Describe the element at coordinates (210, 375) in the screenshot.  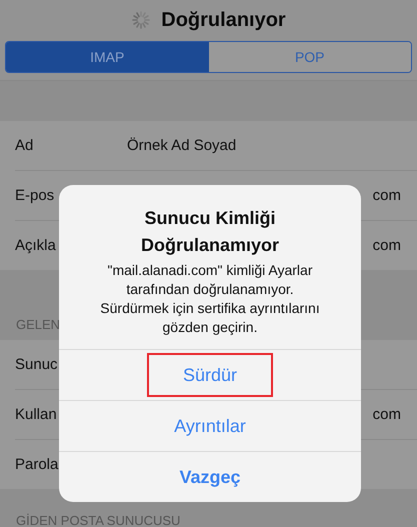
I see `alert-button: Sürdür` at that location.